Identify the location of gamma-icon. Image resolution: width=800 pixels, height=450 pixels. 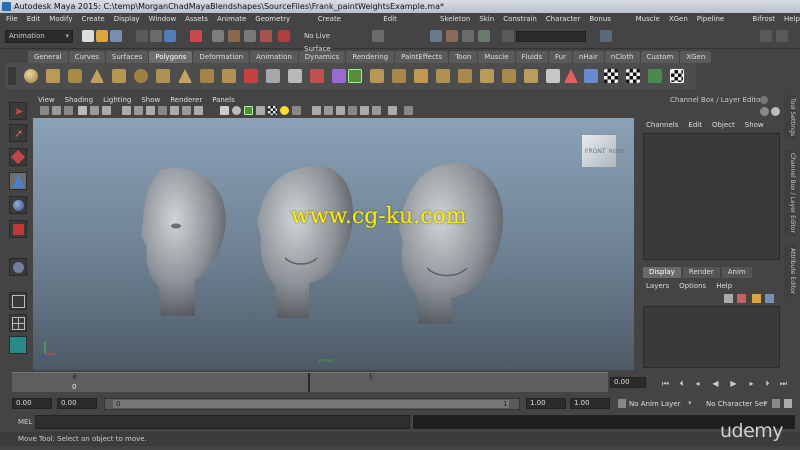
(408, 110).